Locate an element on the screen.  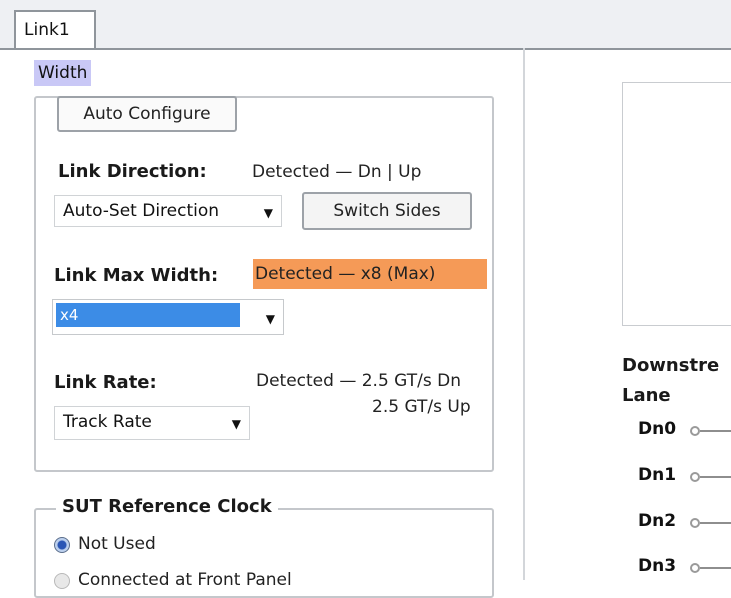
radio-not-used is located at coordinates (62, 545).